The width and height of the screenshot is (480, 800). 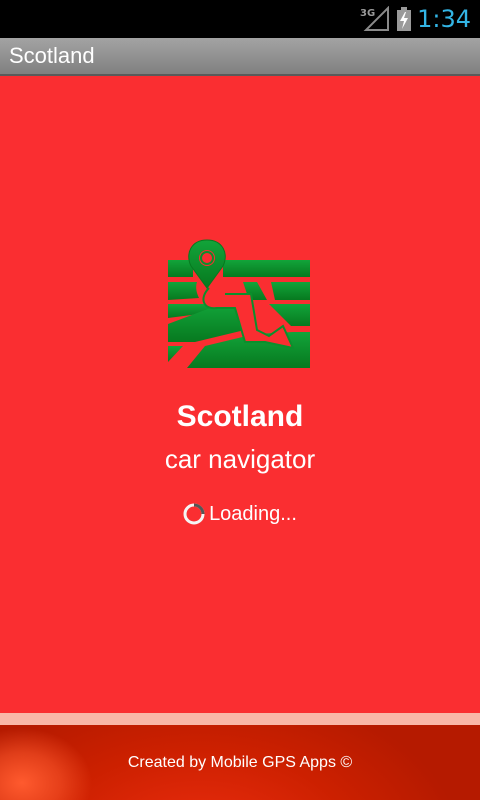 What do you see at coordinates (239, 303) in the screenshot?
I see `map-navigation-icon` at bounding box center [239, 303].